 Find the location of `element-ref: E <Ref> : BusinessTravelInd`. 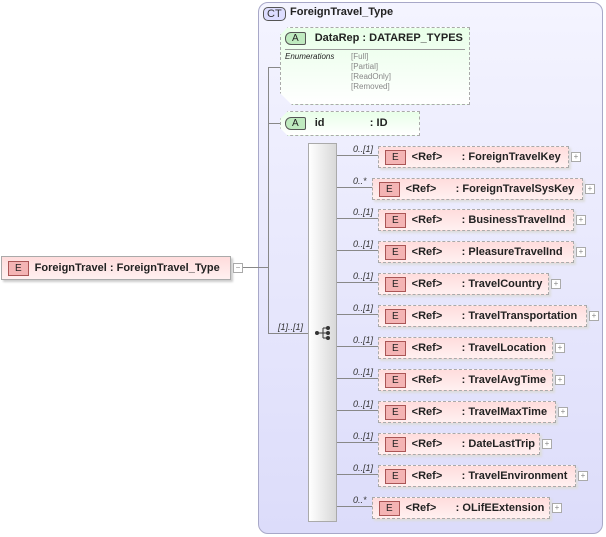

element-ref: E <Ref> : BusinessTravelInd is located at coordinates (476, 220).